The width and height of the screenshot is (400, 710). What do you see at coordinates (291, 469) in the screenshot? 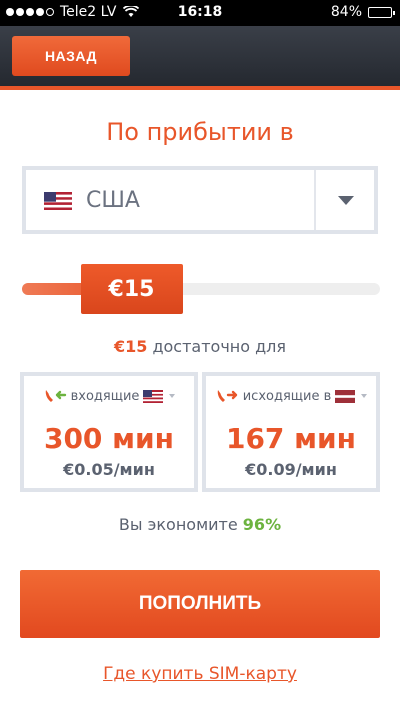
I see `outgoing-price: €0.09/мин` at bounding box center [291, 469].